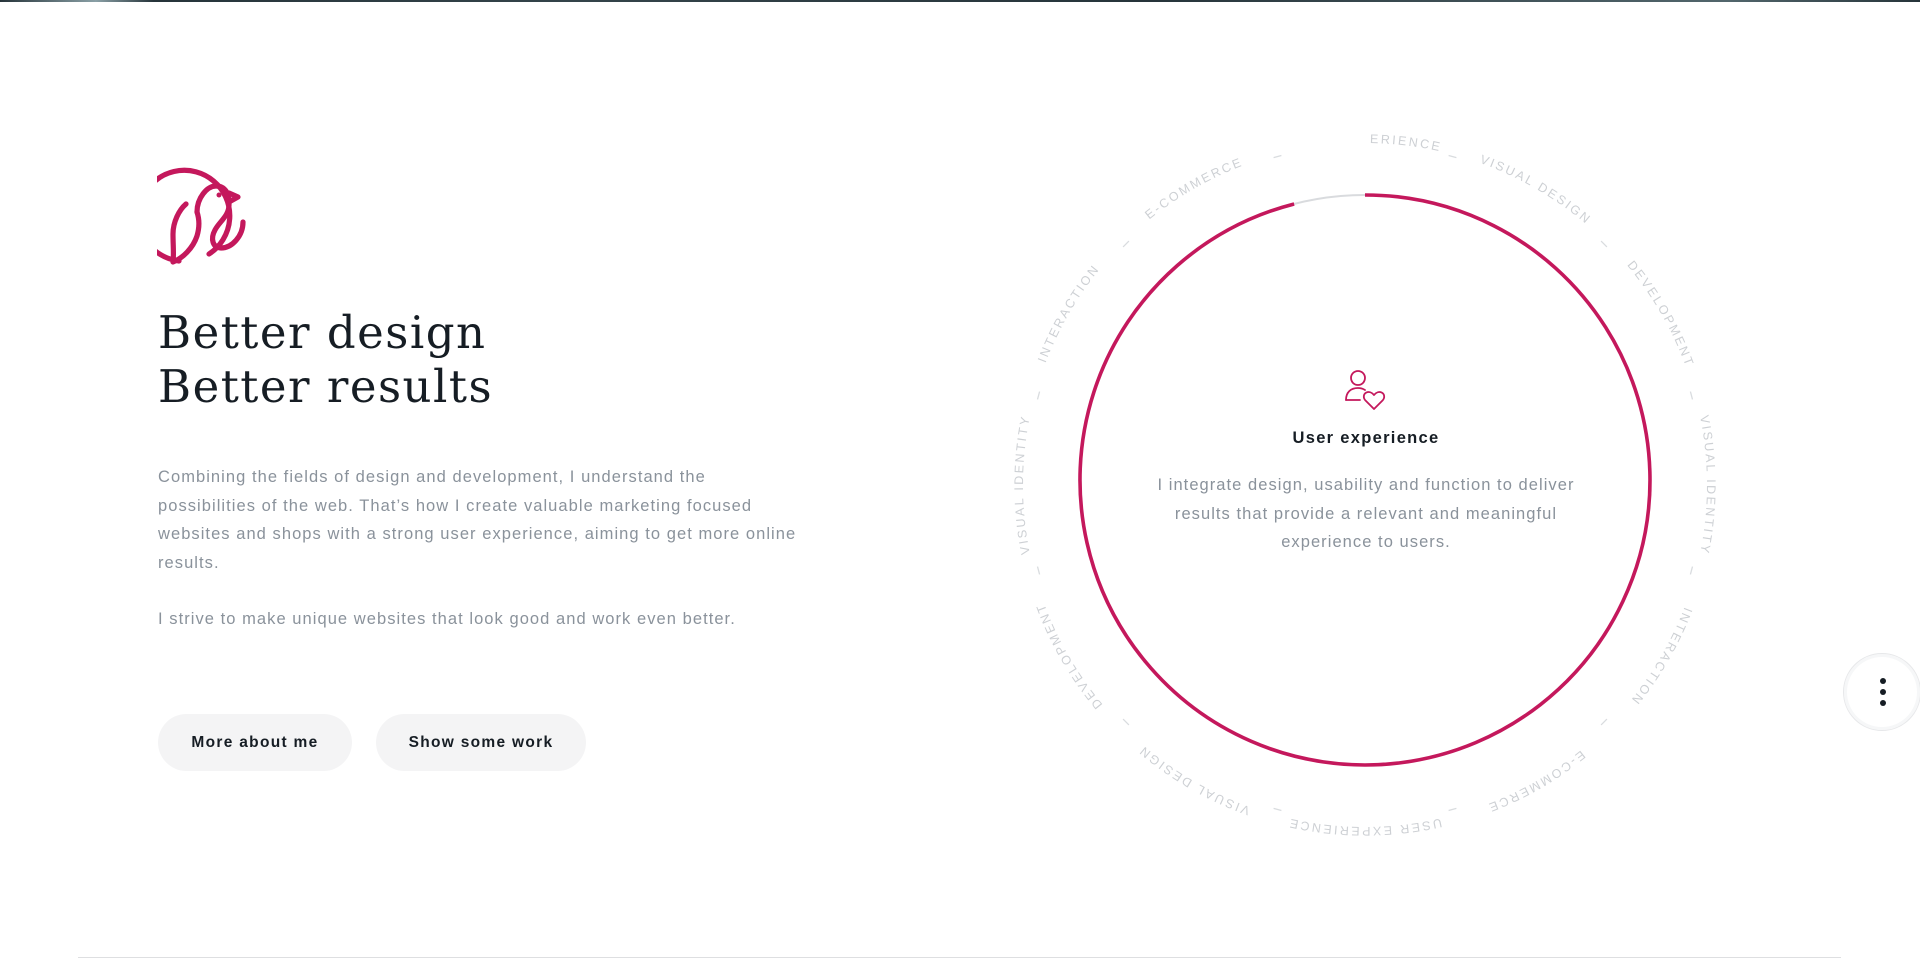 This screenshot has height=960, width=1920. I want to click on show-some-work-button: Show some work, so click(481, 742).